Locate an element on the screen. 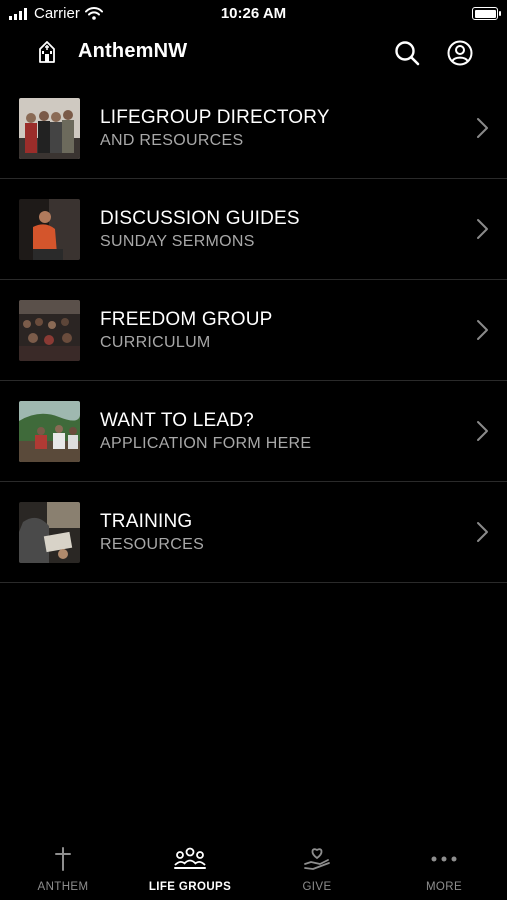  search-button is located at coordinates (407, 53).